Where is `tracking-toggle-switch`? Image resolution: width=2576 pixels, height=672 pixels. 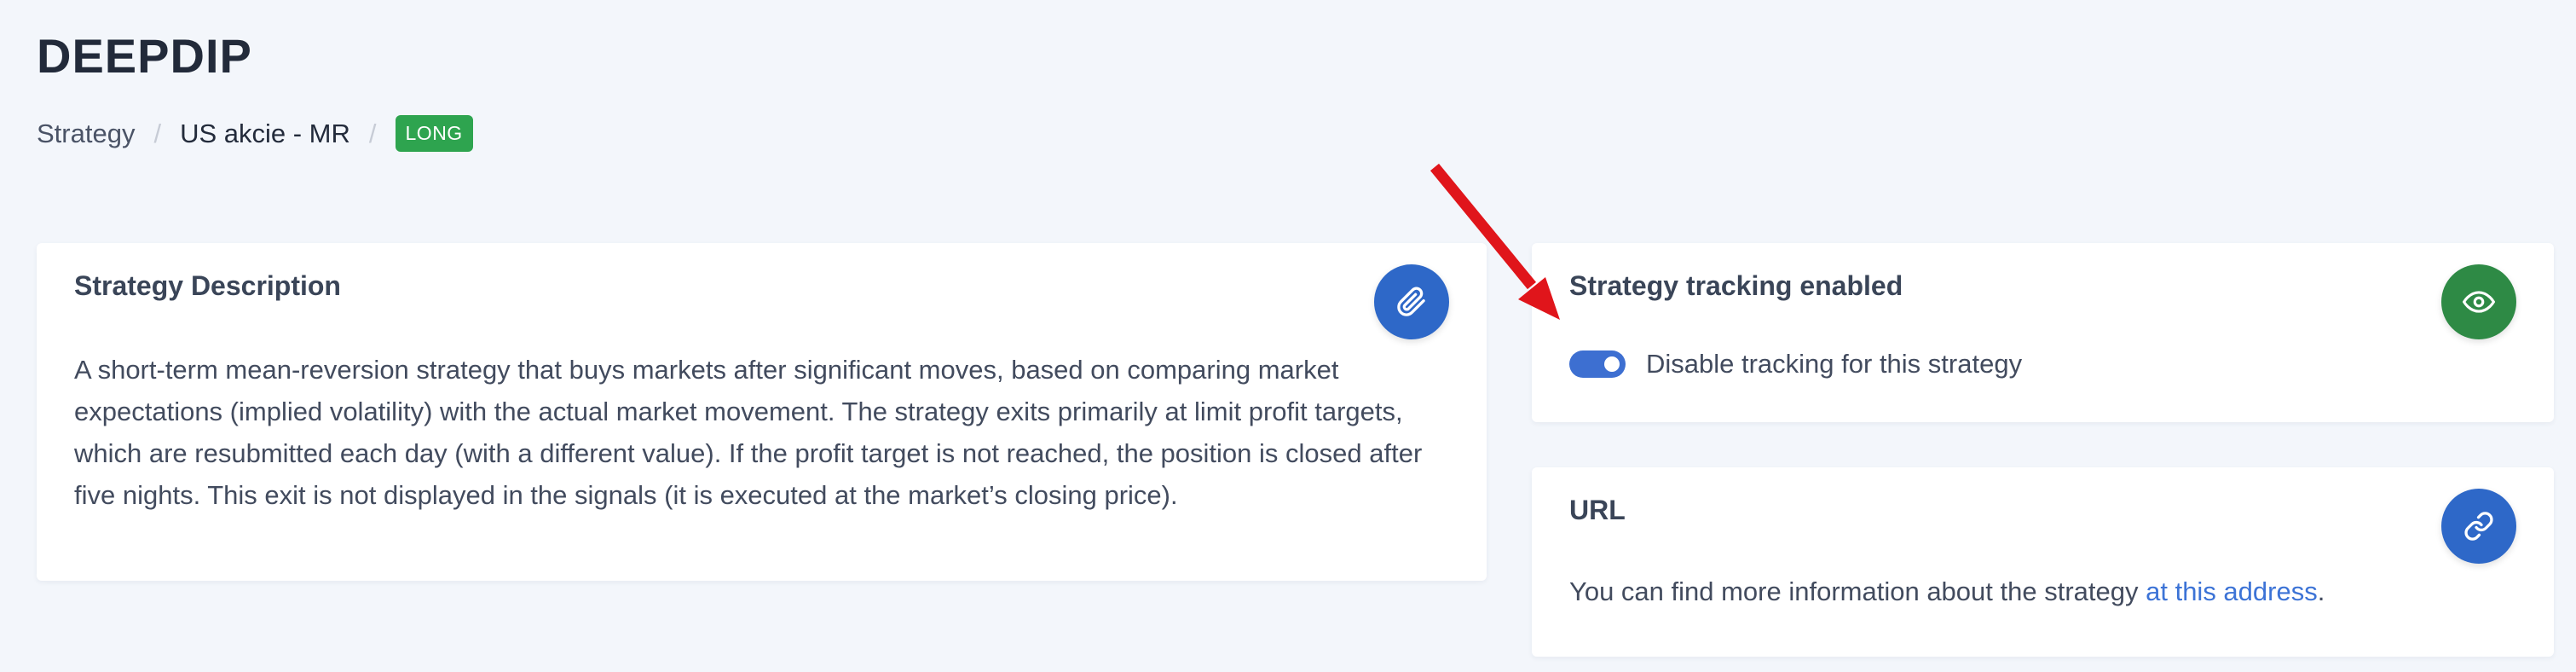 tracking-toggle-switch is located at coordinates (1597, 364).